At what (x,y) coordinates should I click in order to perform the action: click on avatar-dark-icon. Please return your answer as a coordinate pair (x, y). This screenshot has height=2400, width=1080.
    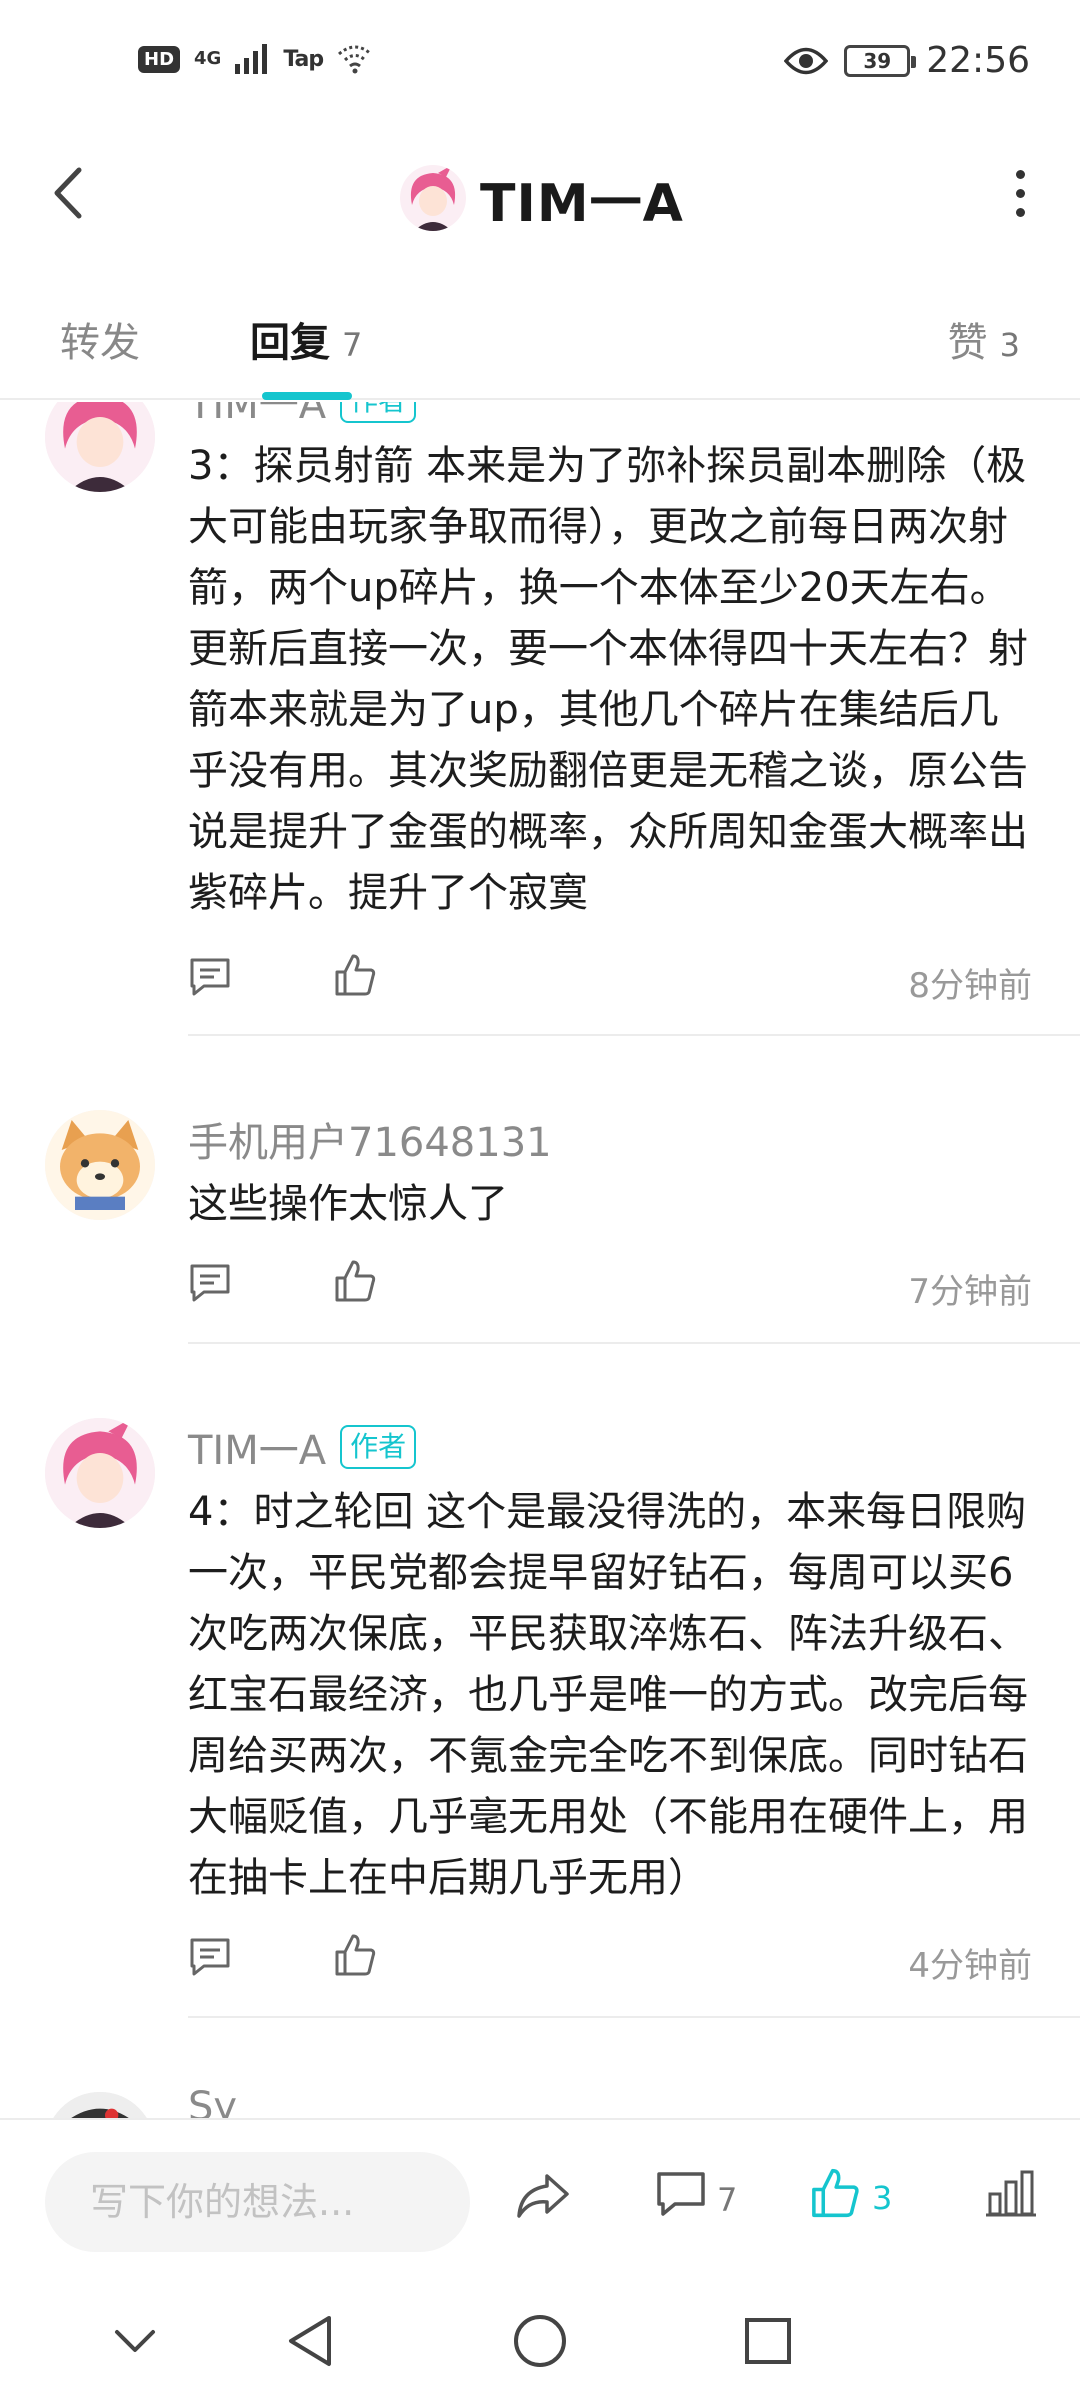
    Looking at the image, I should click on (100, 2106).